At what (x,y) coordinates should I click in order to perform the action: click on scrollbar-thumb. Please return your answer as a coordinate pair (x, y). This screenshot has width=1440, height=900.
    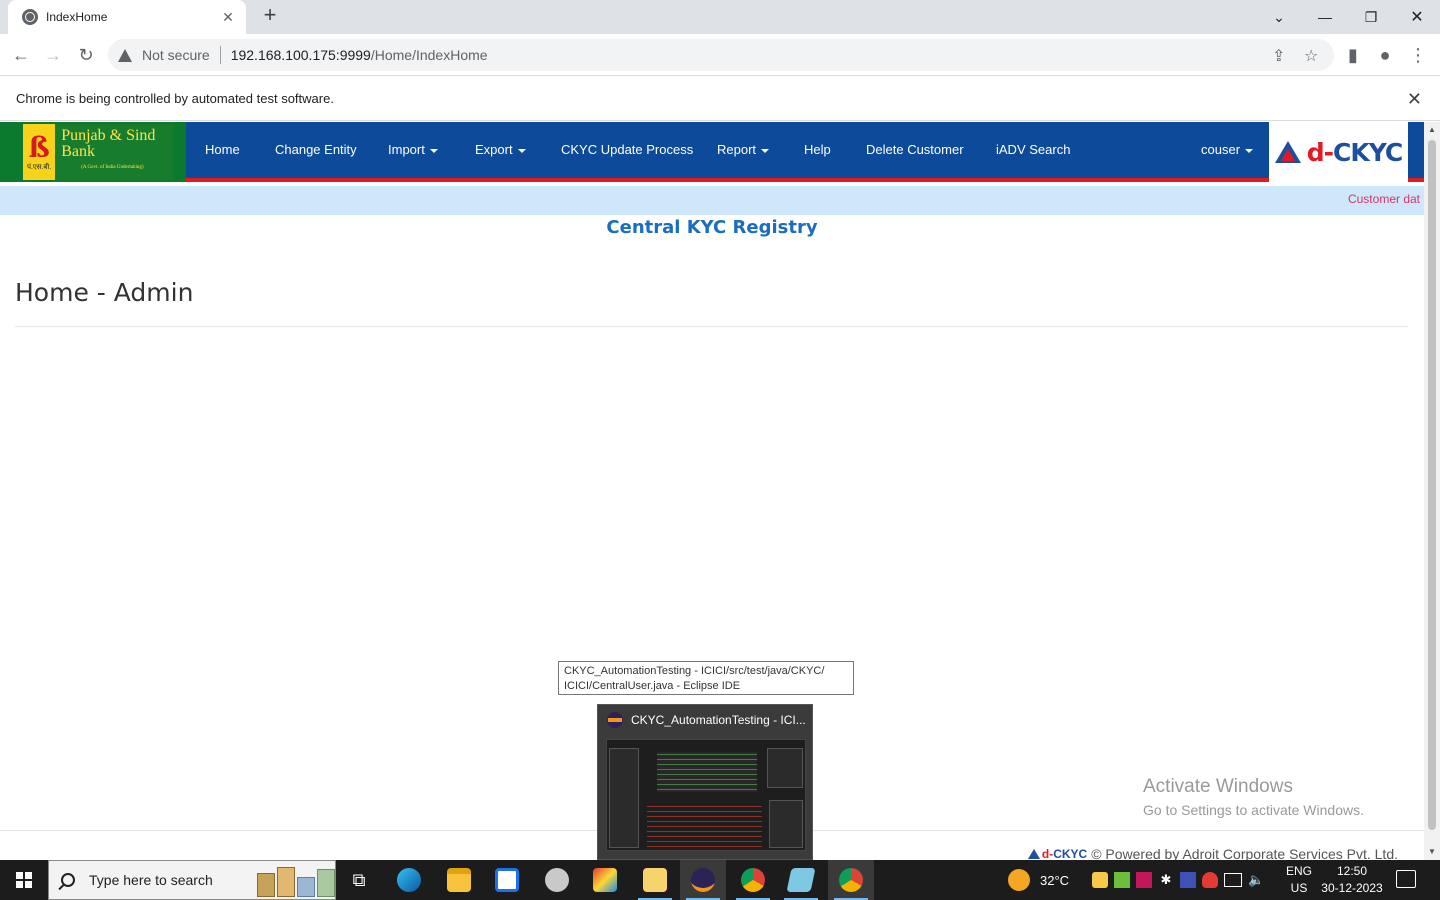
    Looking at the image, I should click on (1432, 485).